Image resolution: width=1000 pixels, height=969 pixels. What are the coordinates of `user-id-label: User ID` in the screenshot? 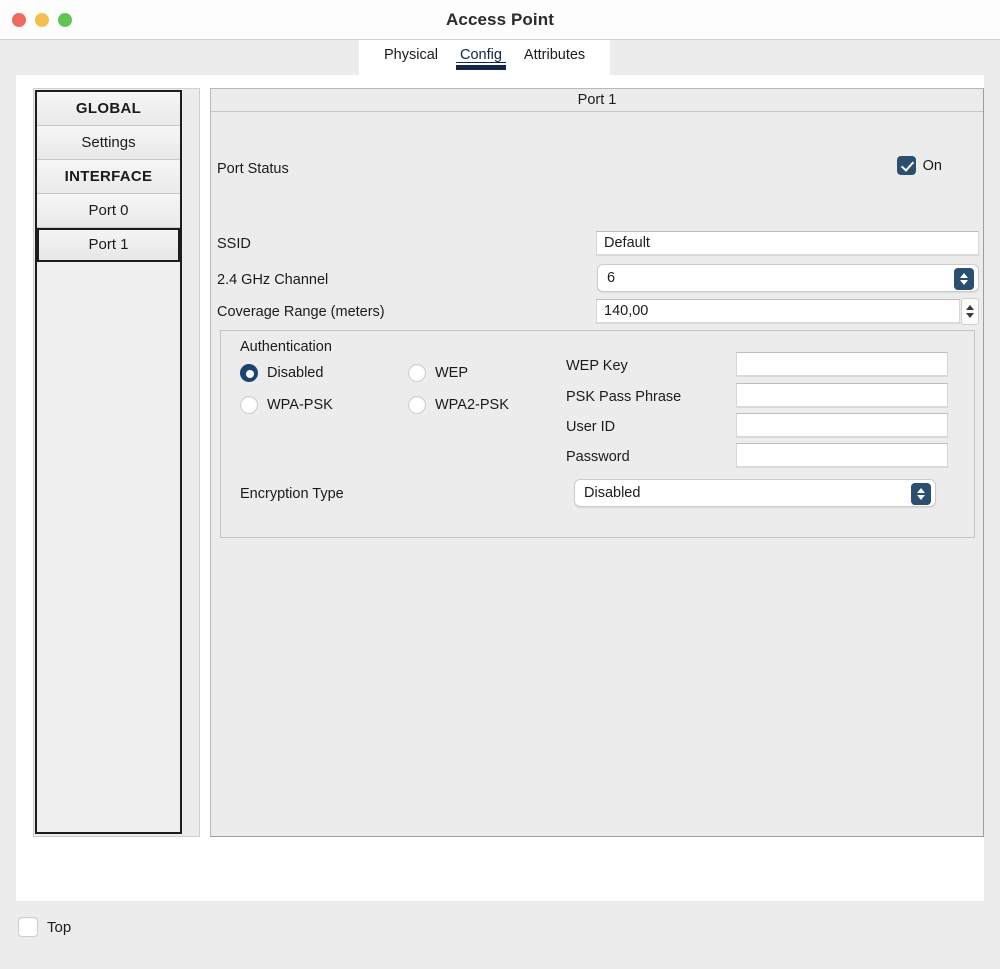 It's located at (591, 427).